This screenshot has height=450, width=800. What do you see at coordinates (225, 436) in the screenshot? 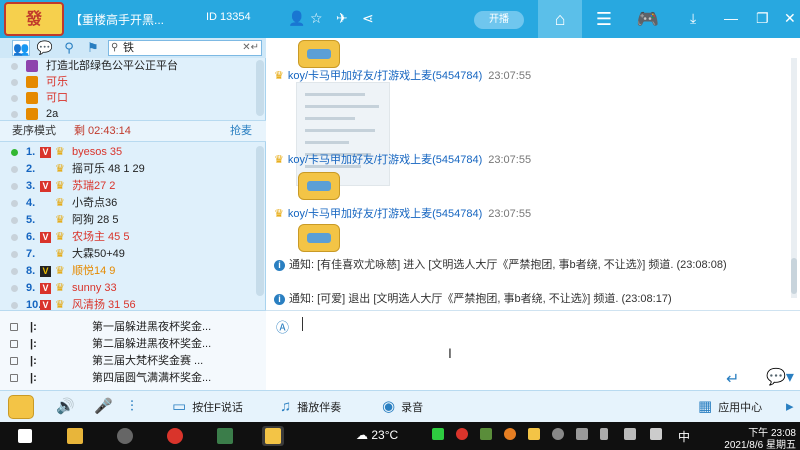
I see `window-icon` at bounding box center [225, 436].